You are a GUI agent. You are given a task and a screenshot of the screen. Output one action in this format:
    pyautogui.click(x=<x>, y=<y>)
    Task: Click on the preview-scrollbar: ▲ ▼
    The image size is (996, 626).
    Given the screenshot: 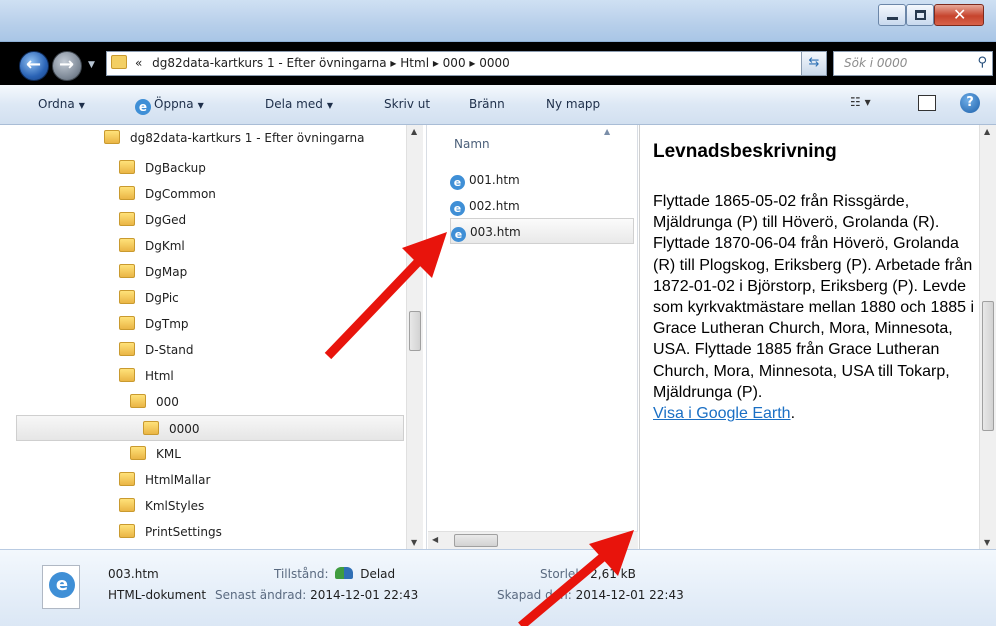 What is the action you would take?
    pyautogui.click(x=987, y=337)
    